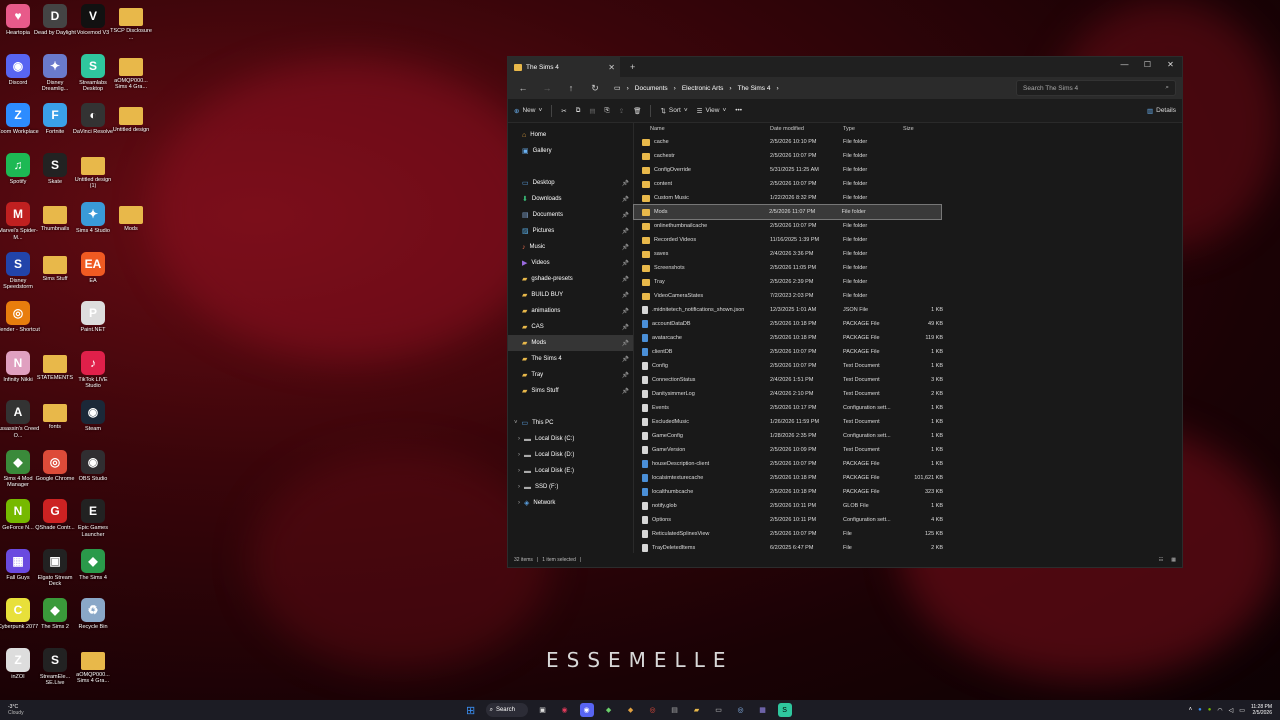  Describe the element at coordinates (55, 127) in the screenshot. I see `desktop-icon-fortnite: F Fortnite` at that location.